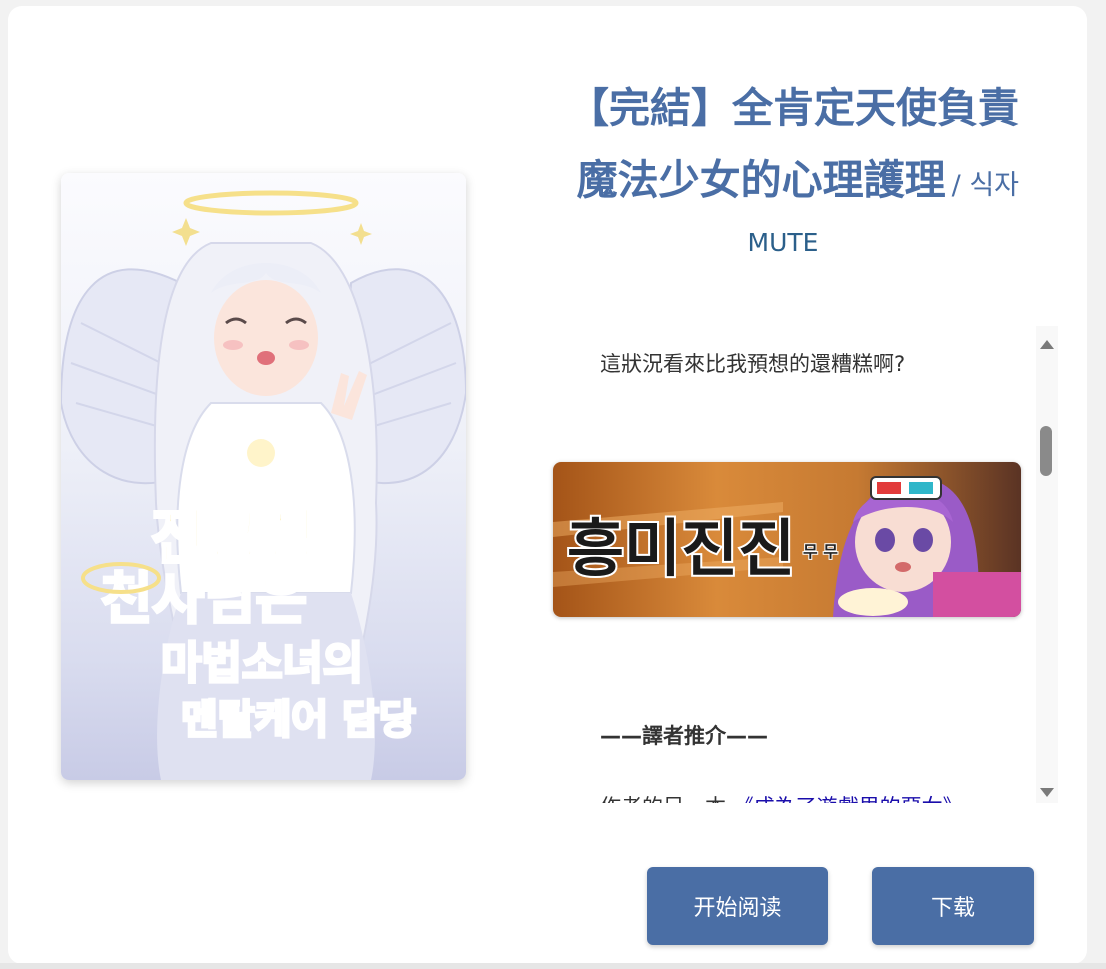 The width and height of the screenshot is (1106, 969). What do you see at coordinates (1047, 792) in the screenshot?
I see `scroll-down-arrow-icon` at bounding box center [1047, 792].